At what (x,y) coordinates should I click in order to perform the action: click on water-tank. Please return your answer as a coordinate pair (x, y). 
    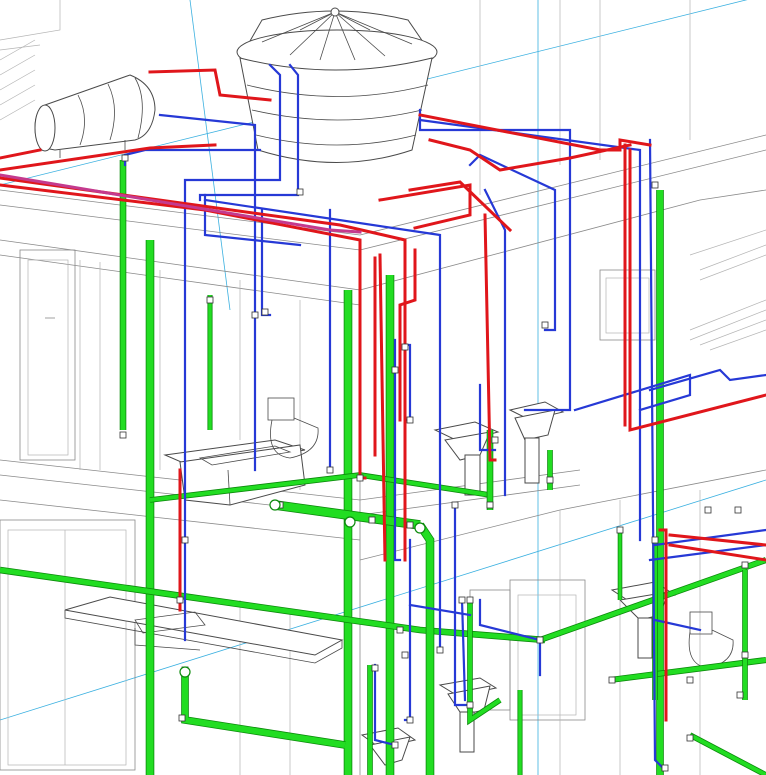
    Looking at the image, I should click on (337, 85).